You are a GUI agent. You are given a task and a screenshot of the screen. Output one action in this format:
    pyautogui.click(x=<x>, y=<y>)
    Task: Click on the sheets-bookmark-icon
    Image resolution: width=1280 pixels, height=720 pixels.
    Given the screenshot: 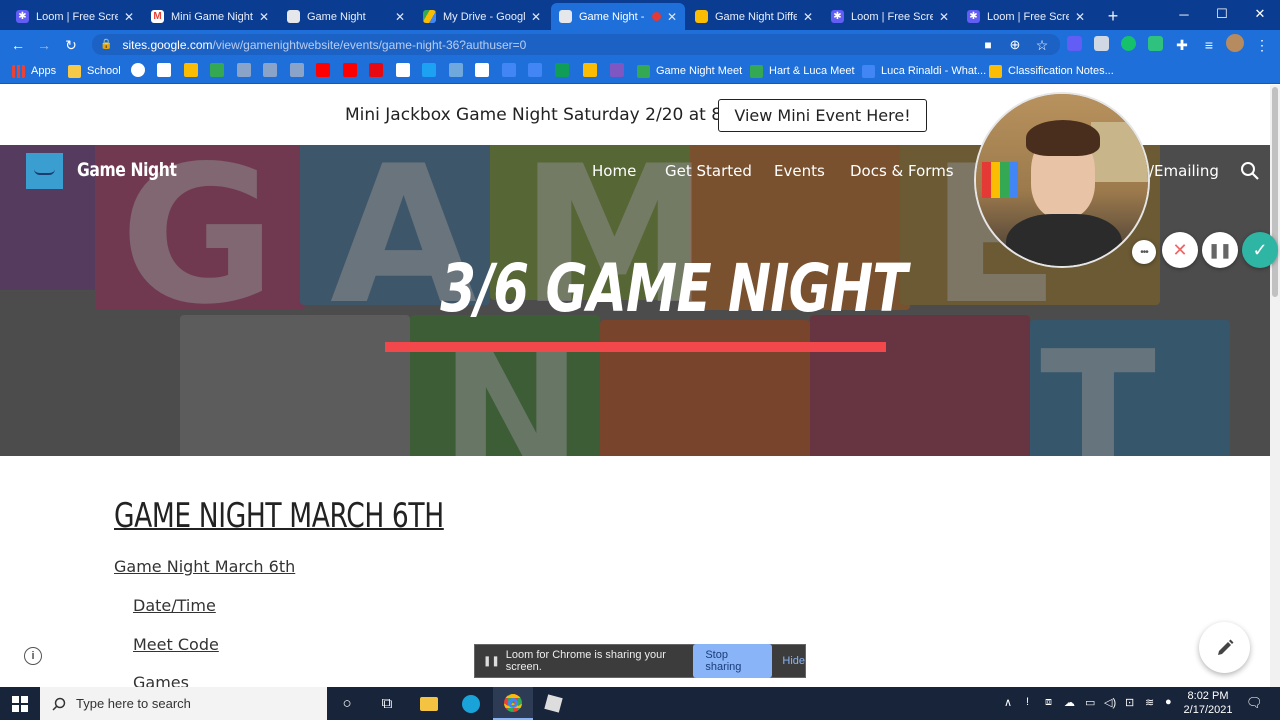 What is the action you would take?
    pyautogui.click(x=562, y=70)
    